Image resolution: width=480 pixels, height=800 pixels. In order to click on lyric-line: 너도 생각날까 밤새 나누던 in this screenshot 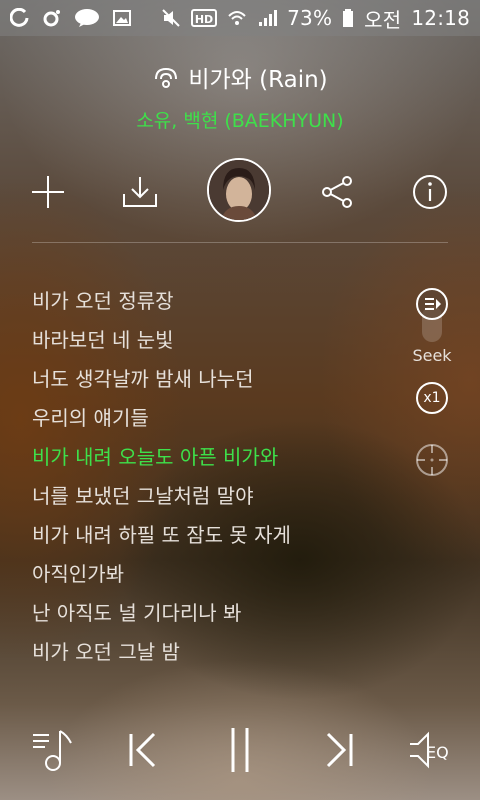, I will do `click(217, 379)`.